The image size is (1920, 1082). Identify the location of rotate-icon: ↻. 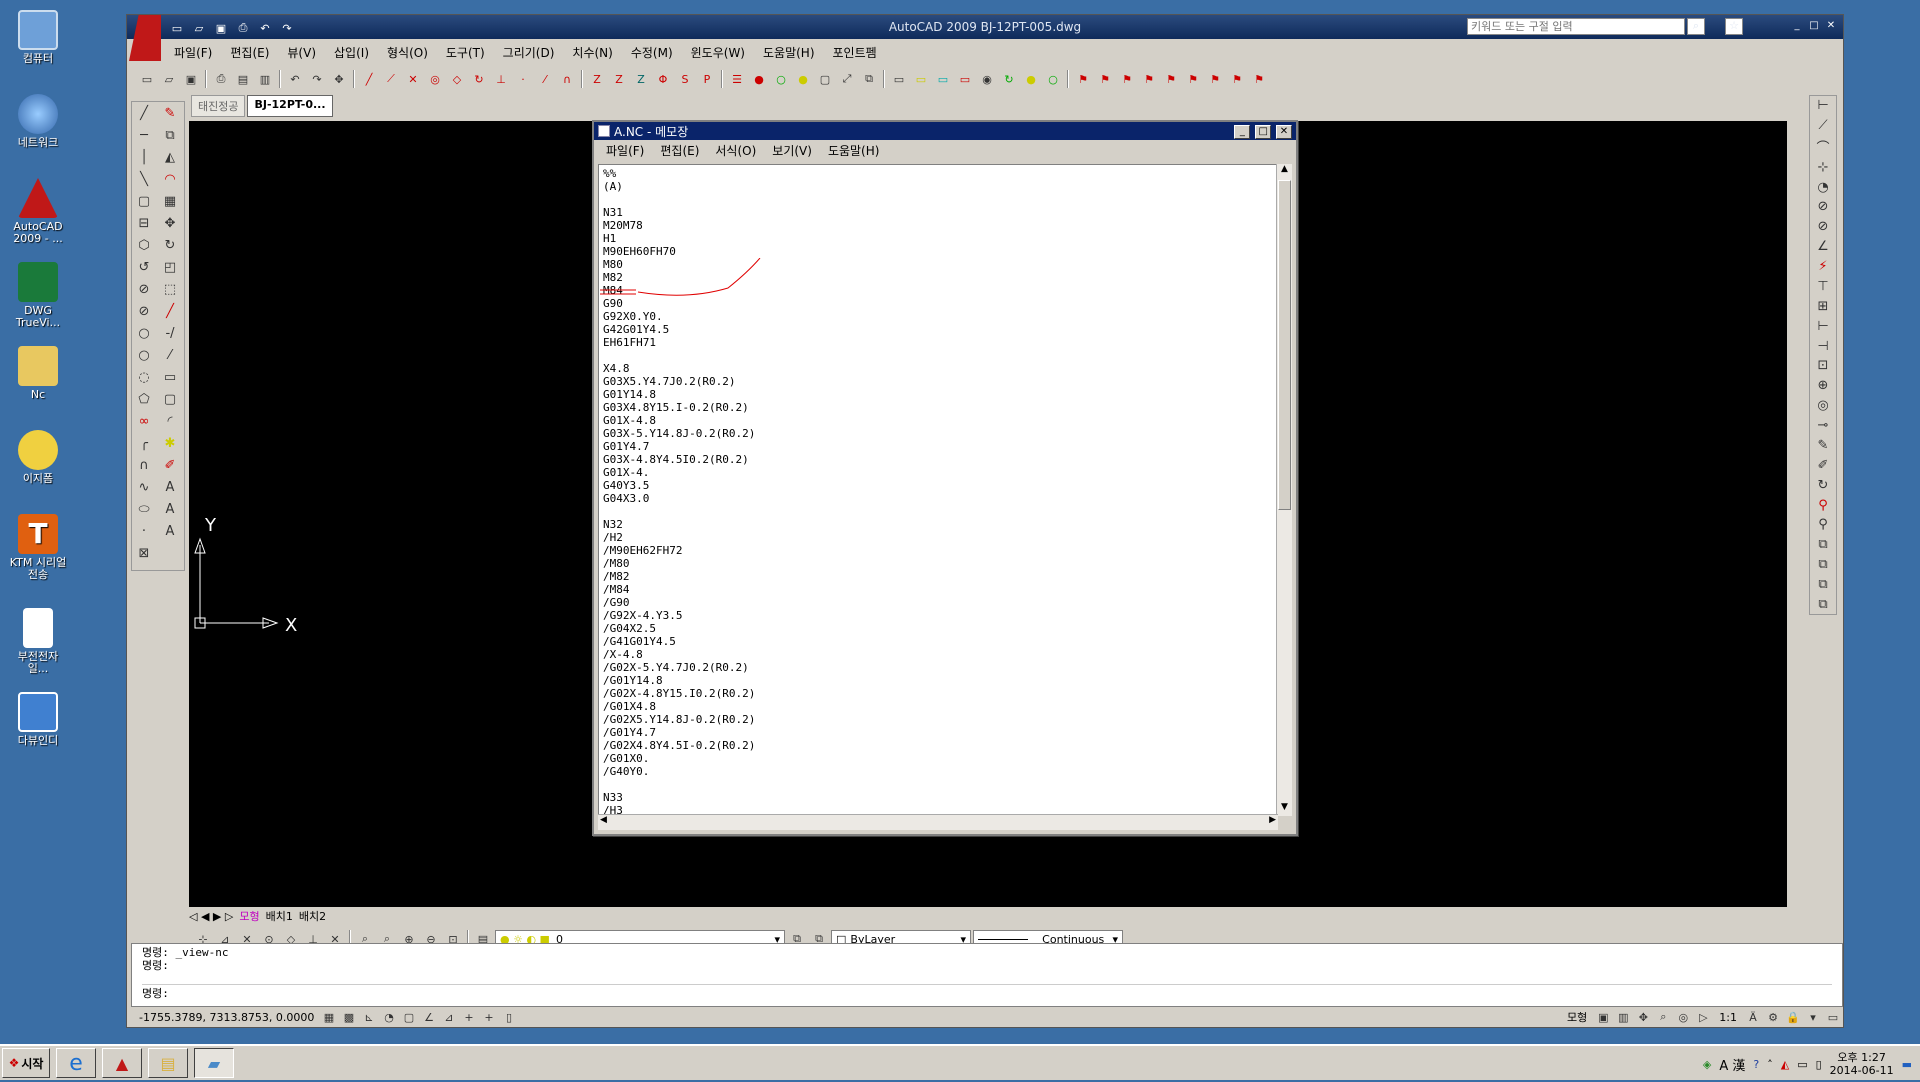
(479, 79).